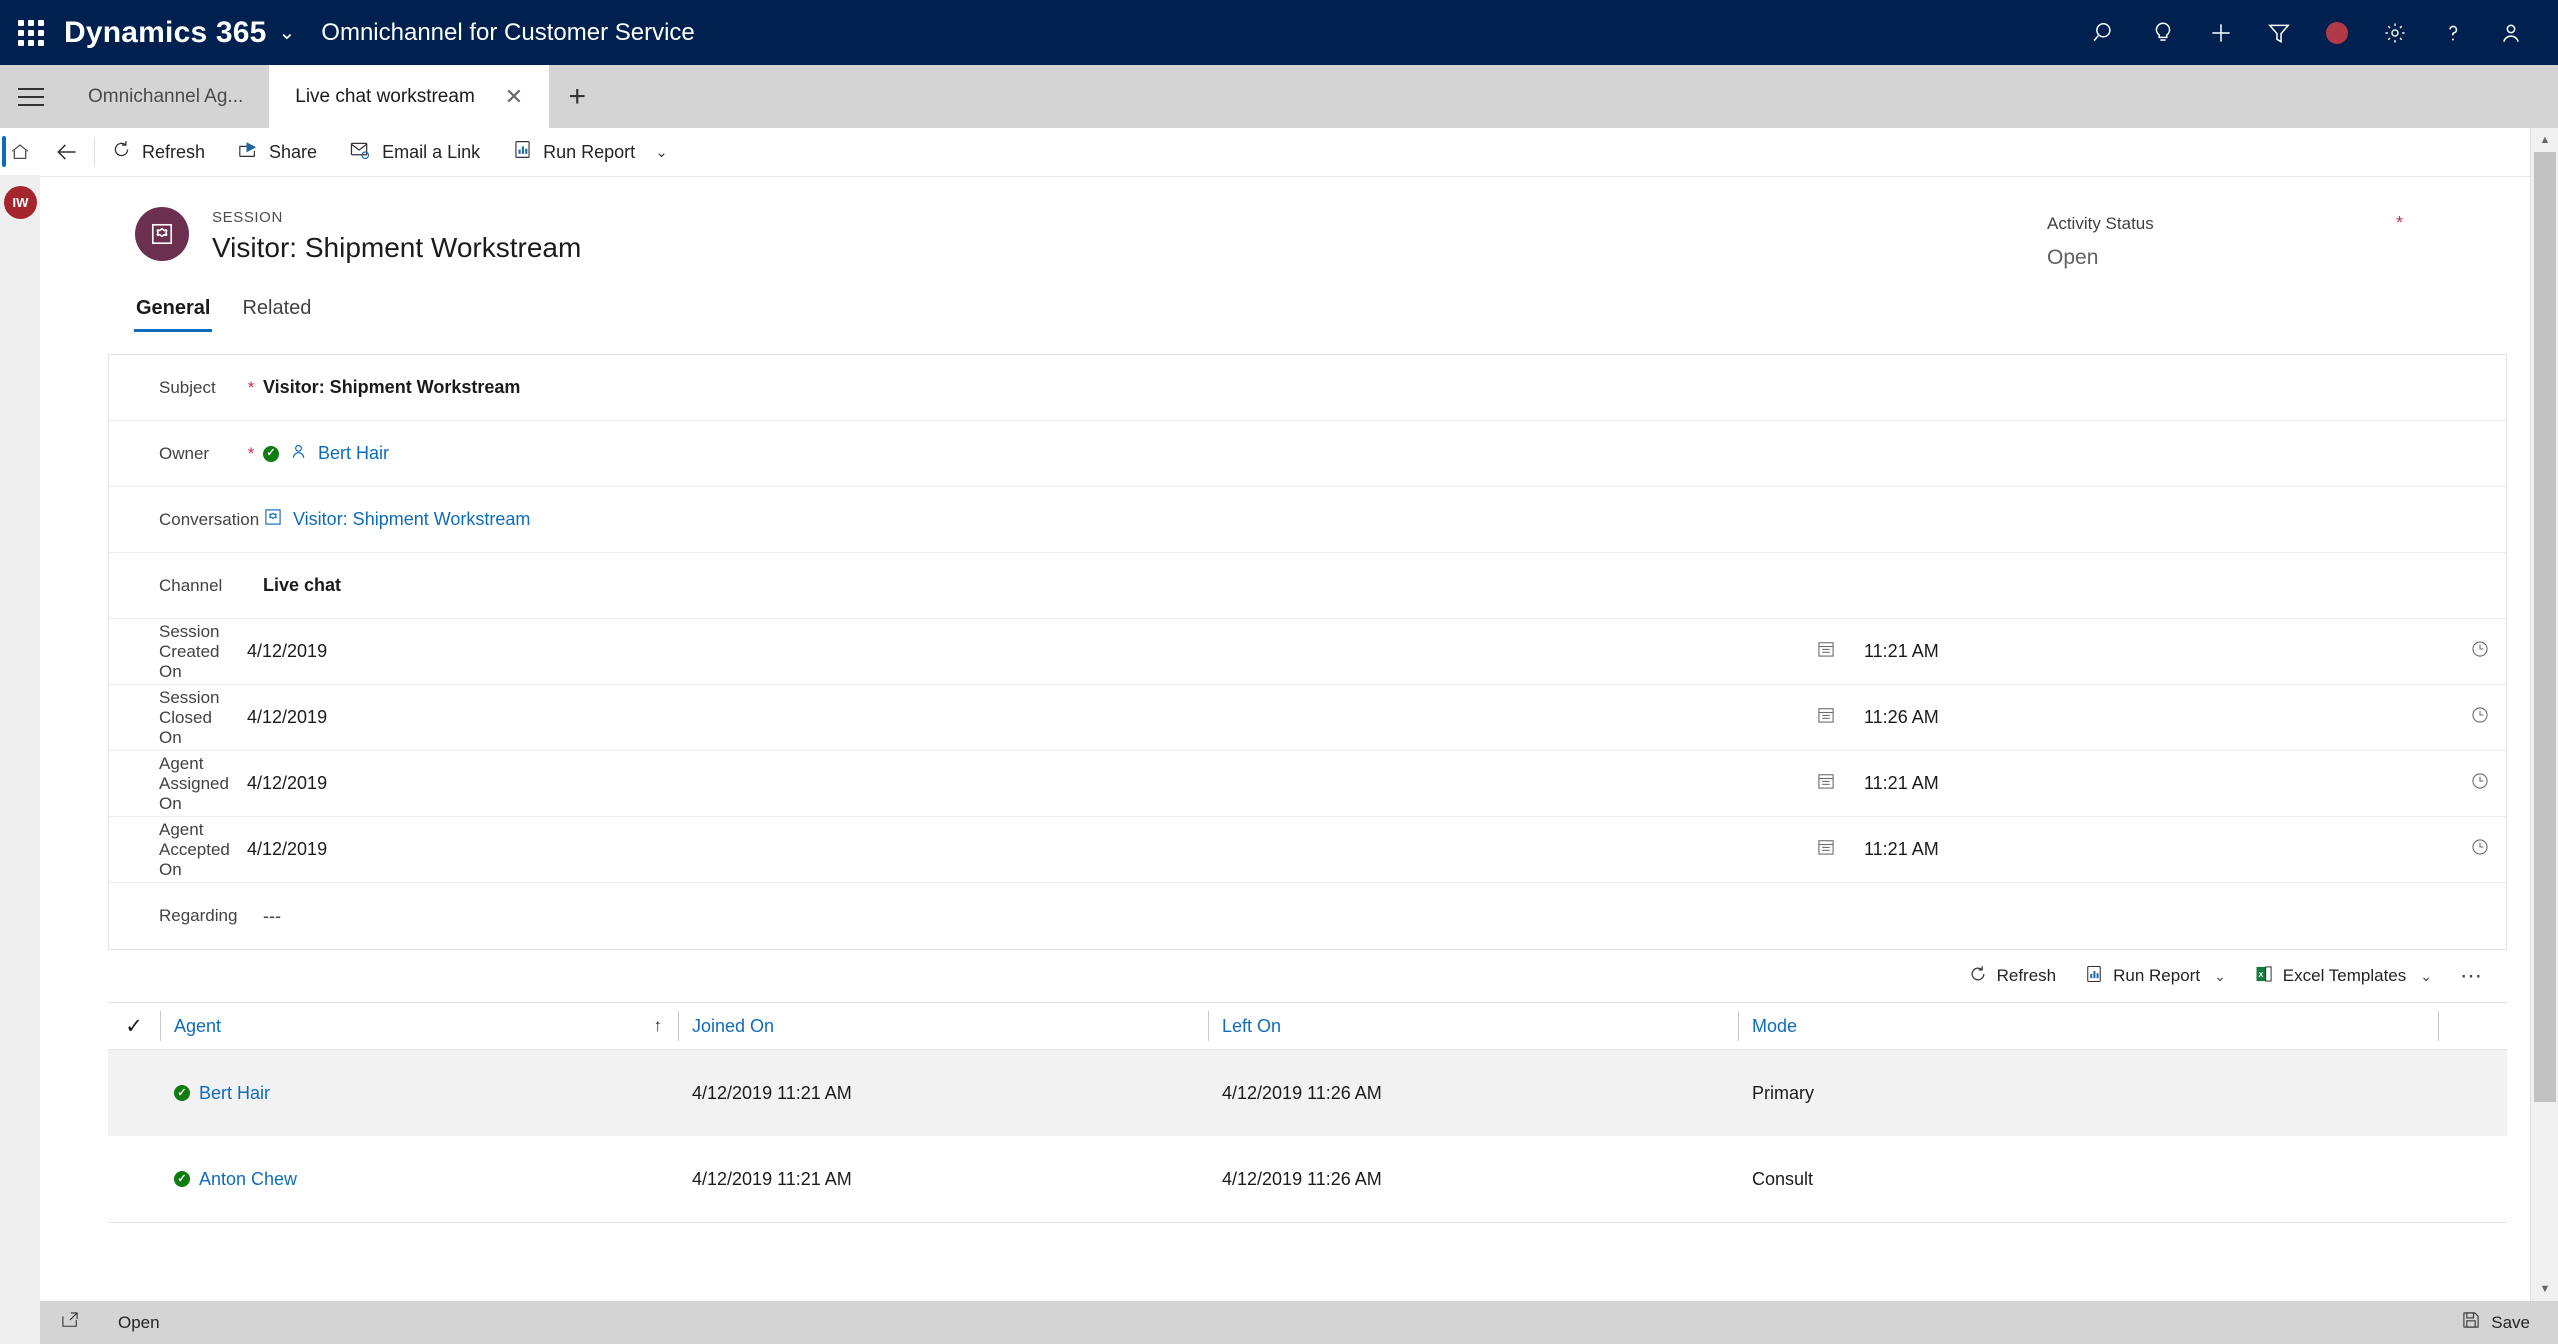 Image resolution: width=2558 pixels, height=1344 pixels. What do you see at coordinates (360, 152) in the screenshot?
I see `email-link-icon` at bounding box center [360, 152].